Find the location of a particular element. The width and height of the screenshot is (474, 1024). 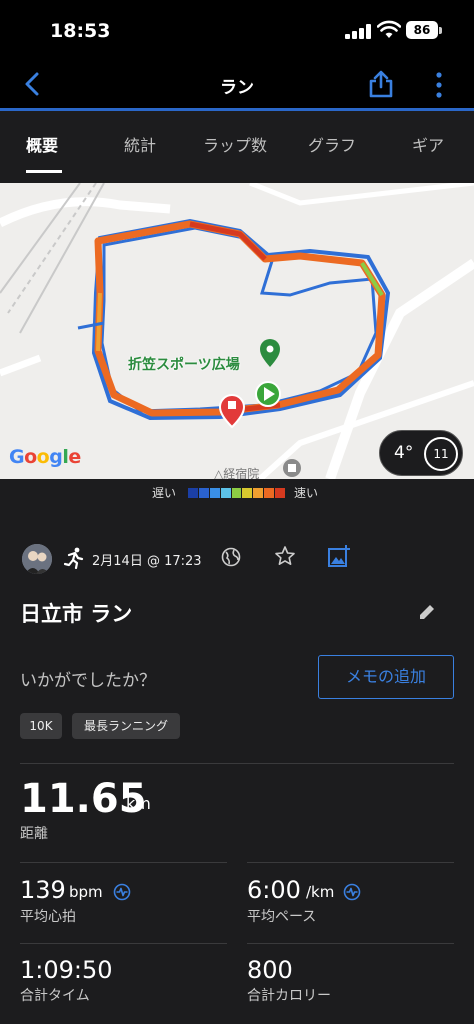

page-title: ラン is located at coordinates (237, 88).